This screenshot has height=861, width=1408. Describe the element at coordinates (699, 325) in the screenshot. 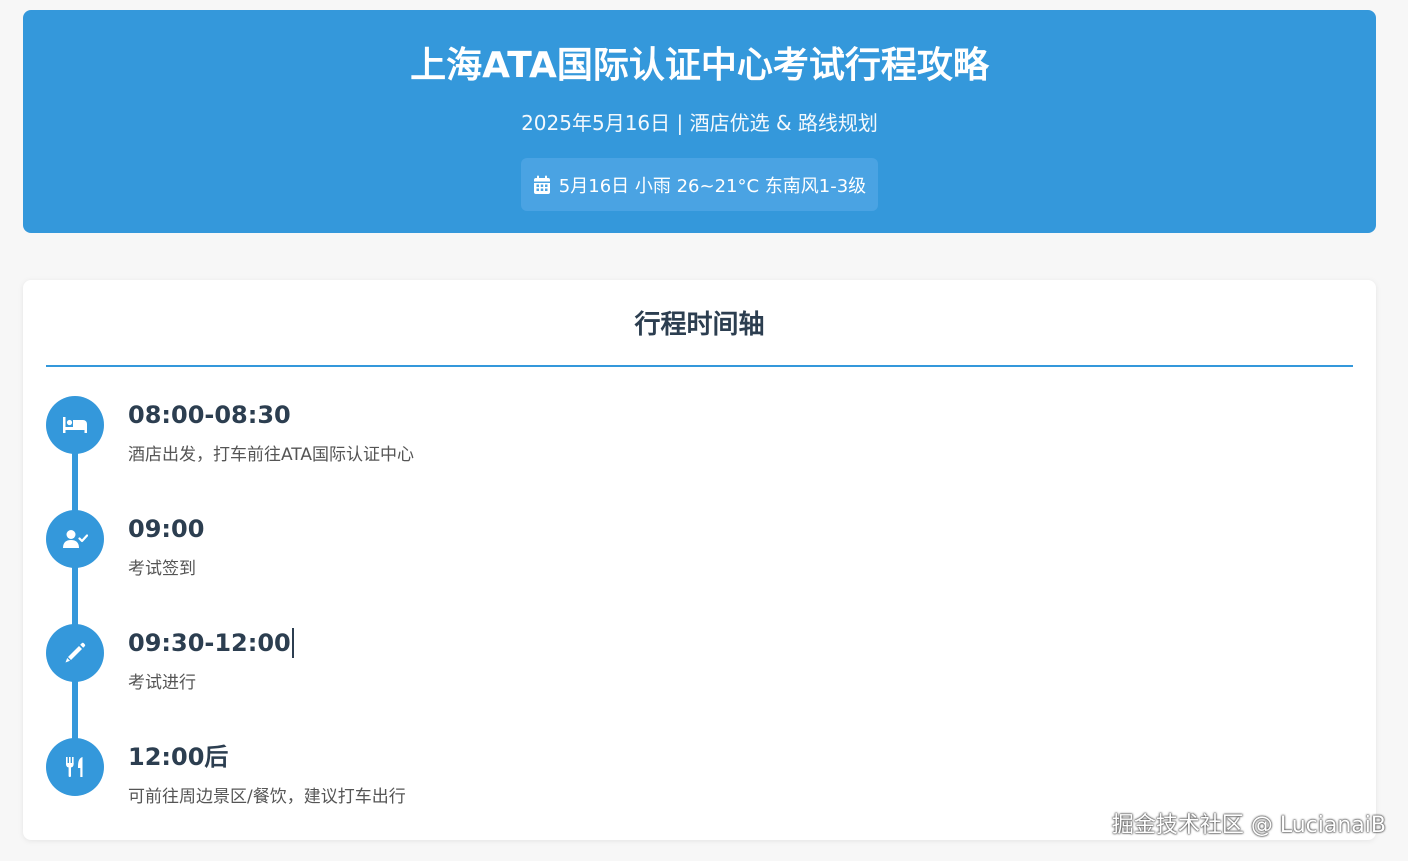

I see `timeline-title: 行程时间轴` at that location.